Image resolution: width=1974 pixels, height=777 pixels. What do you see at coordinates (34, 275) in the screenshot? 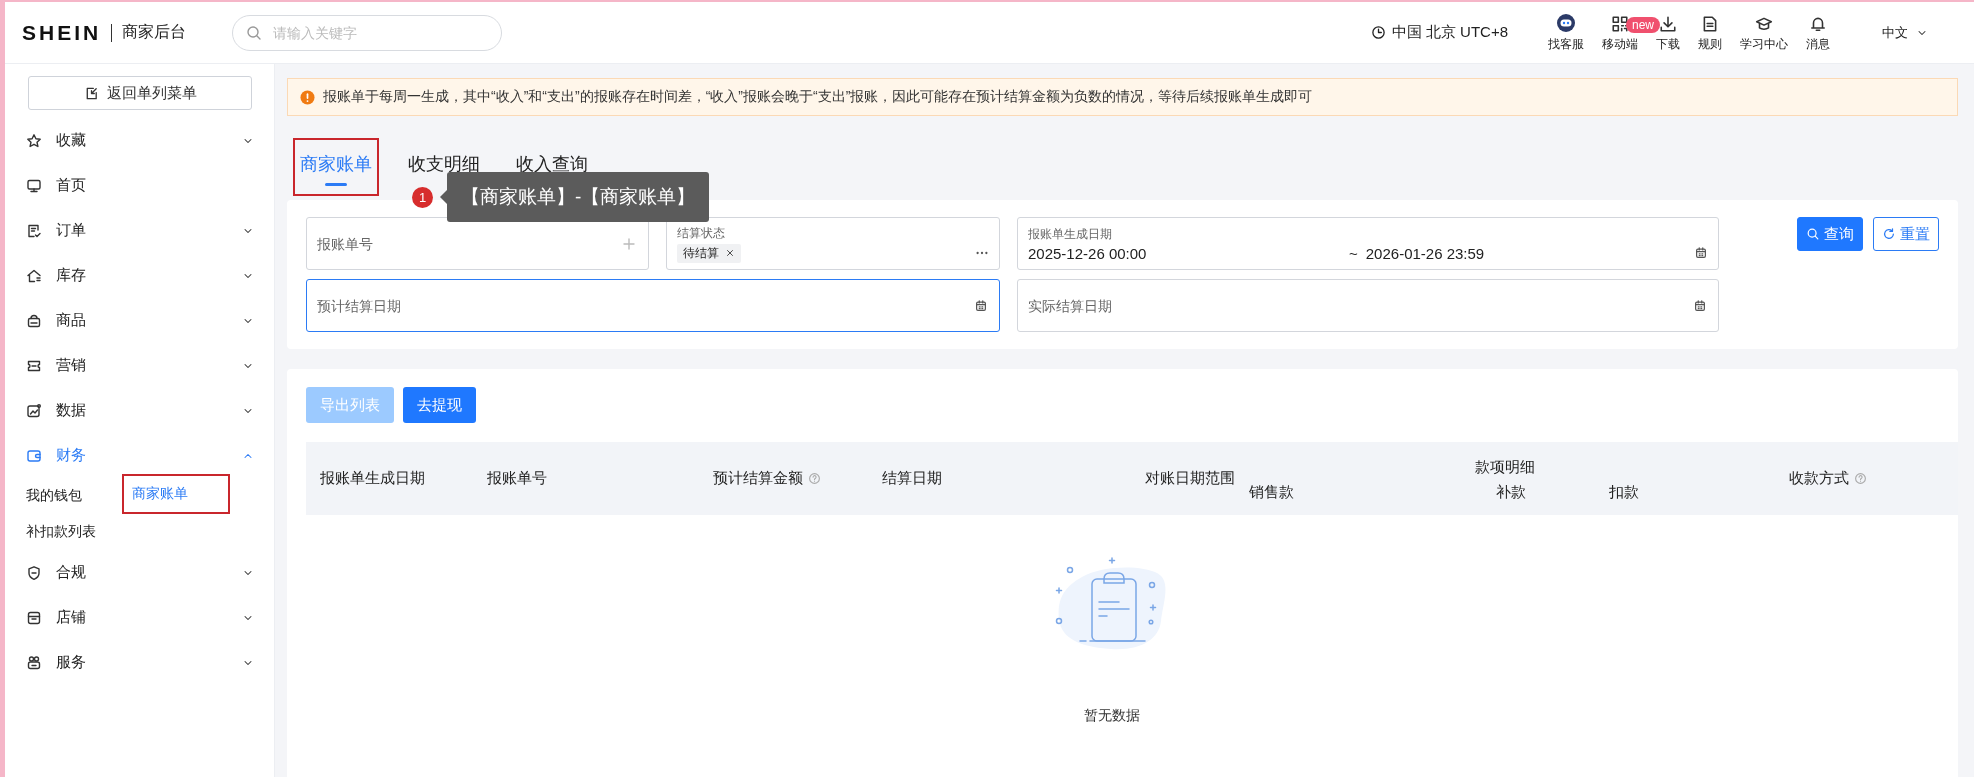
I see `house-icon` at bounding box center [34, 275].